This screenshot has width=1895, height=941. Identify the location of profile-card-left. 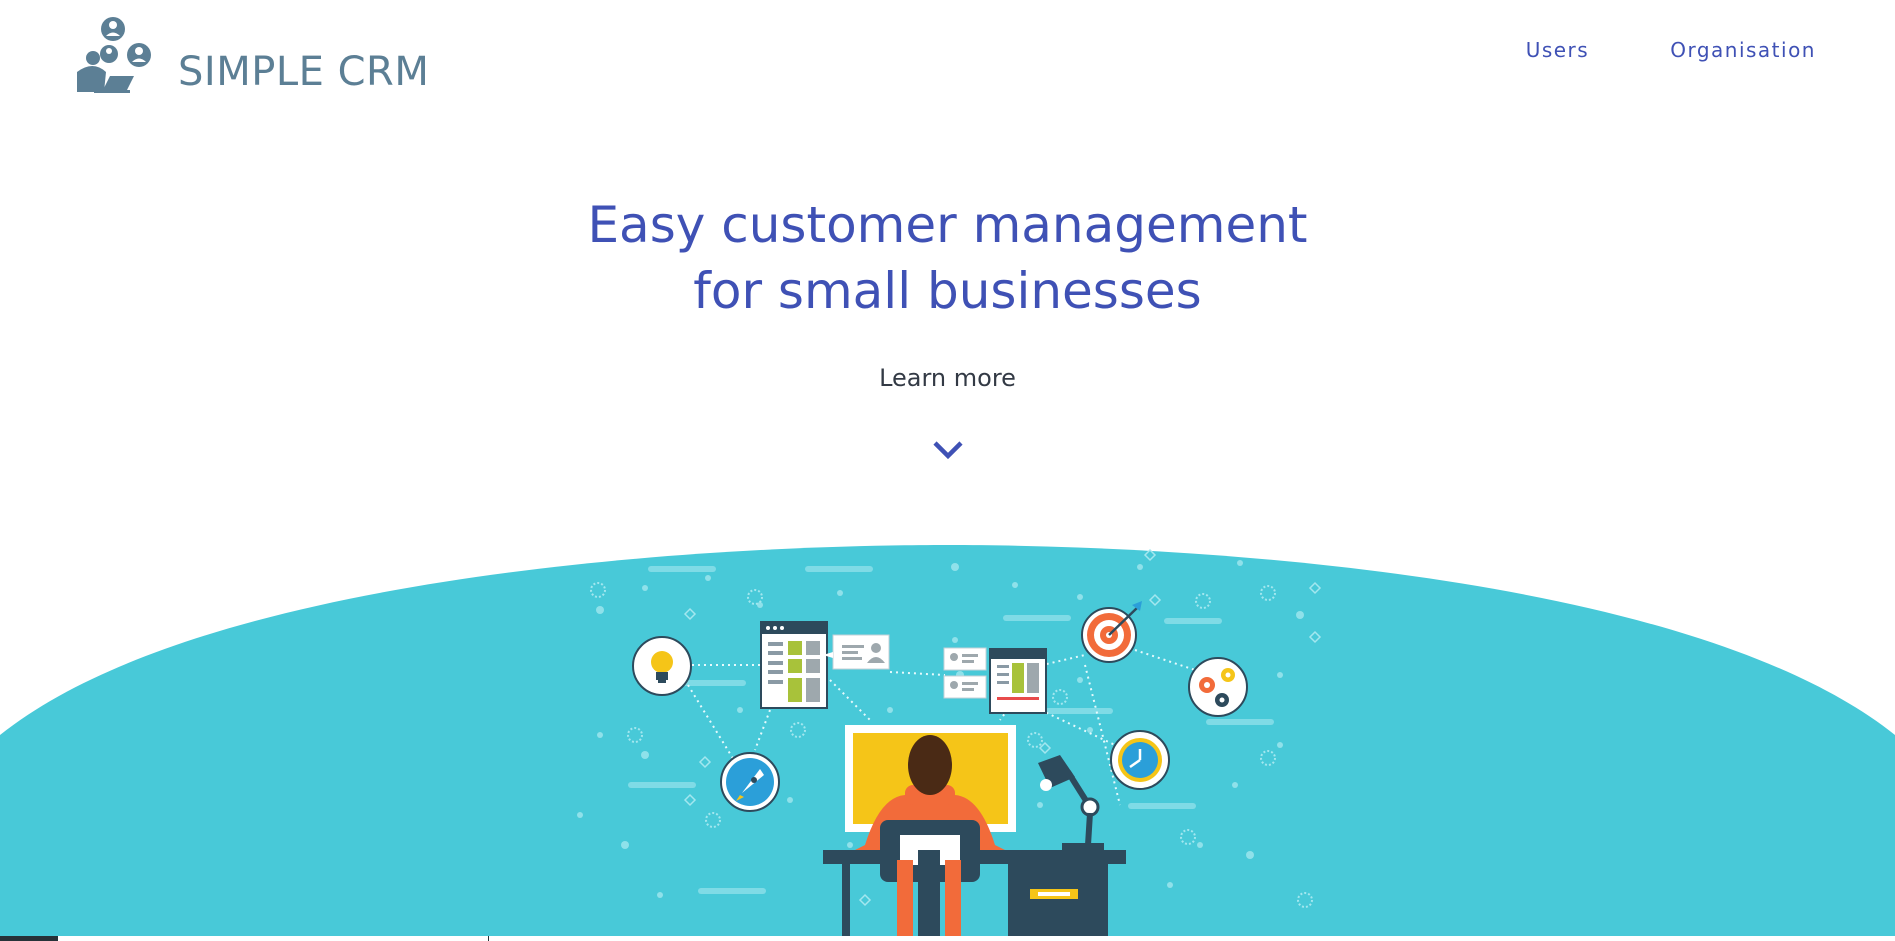
(794, 665).